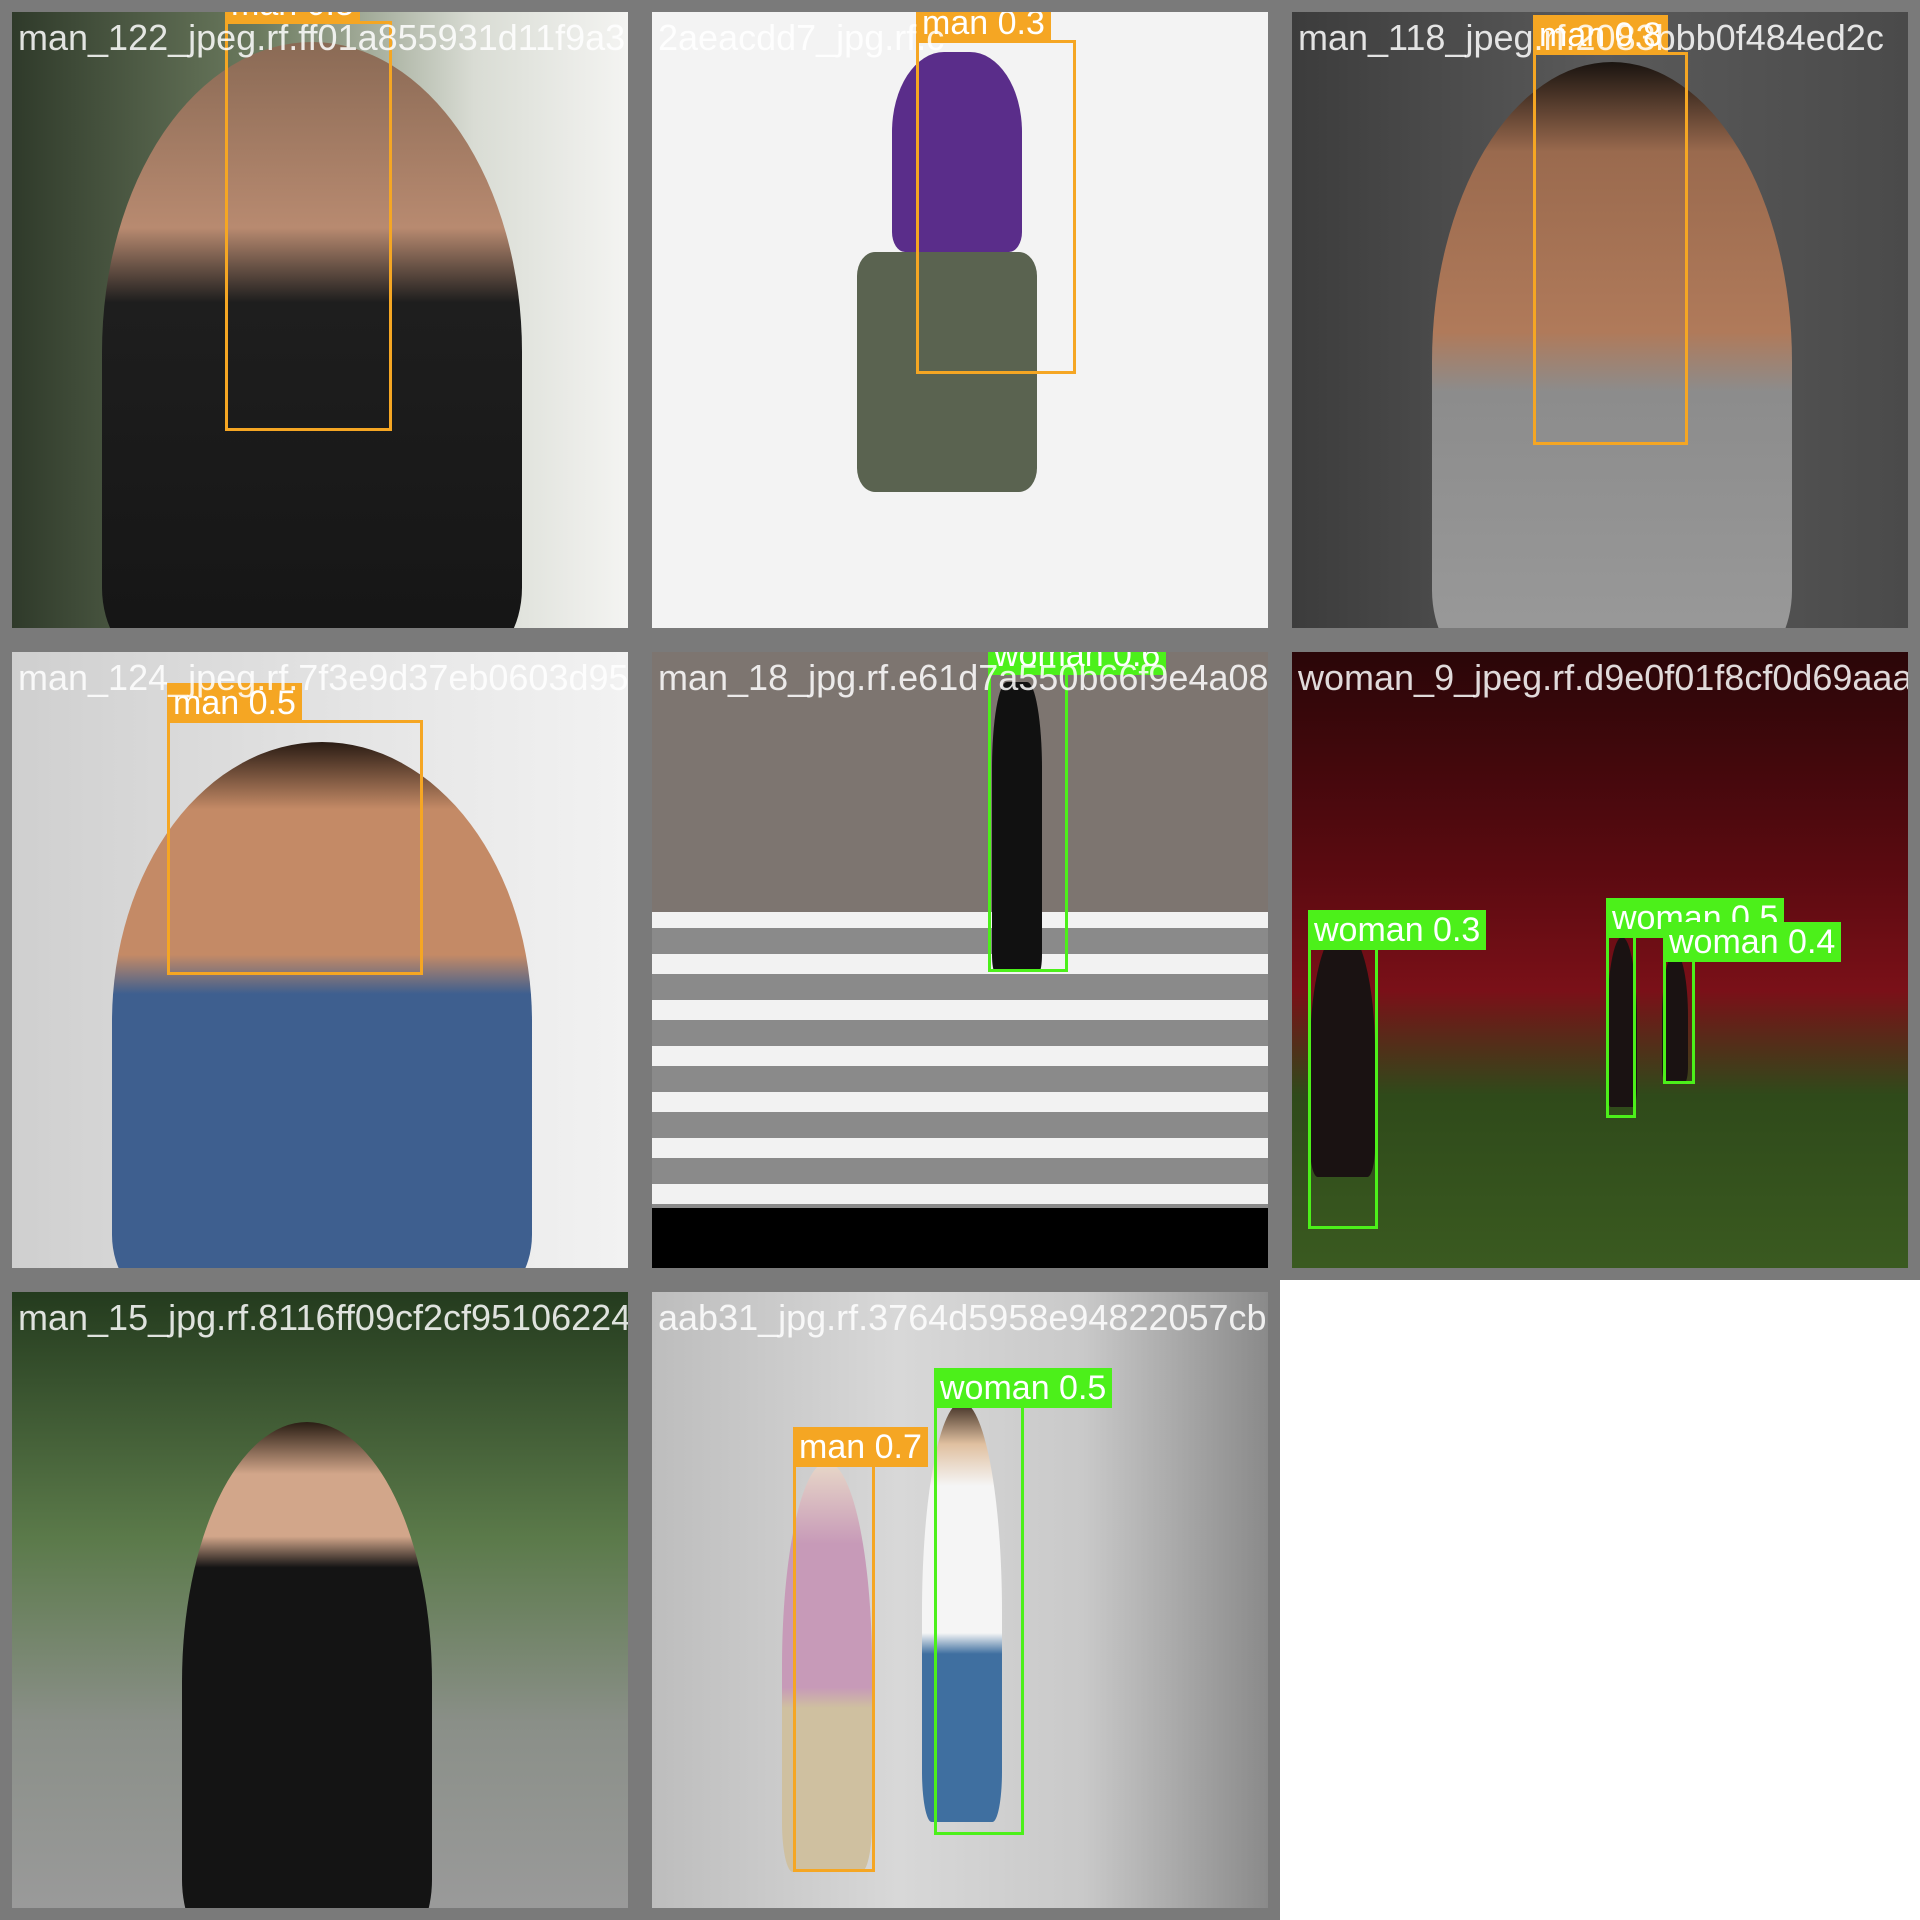 The width and height of the screenshot is (1920, 1920). I want to click on image-filename: man_124_jpeg.rf.7f3e9d37eb0603d95, so click(323, 677).